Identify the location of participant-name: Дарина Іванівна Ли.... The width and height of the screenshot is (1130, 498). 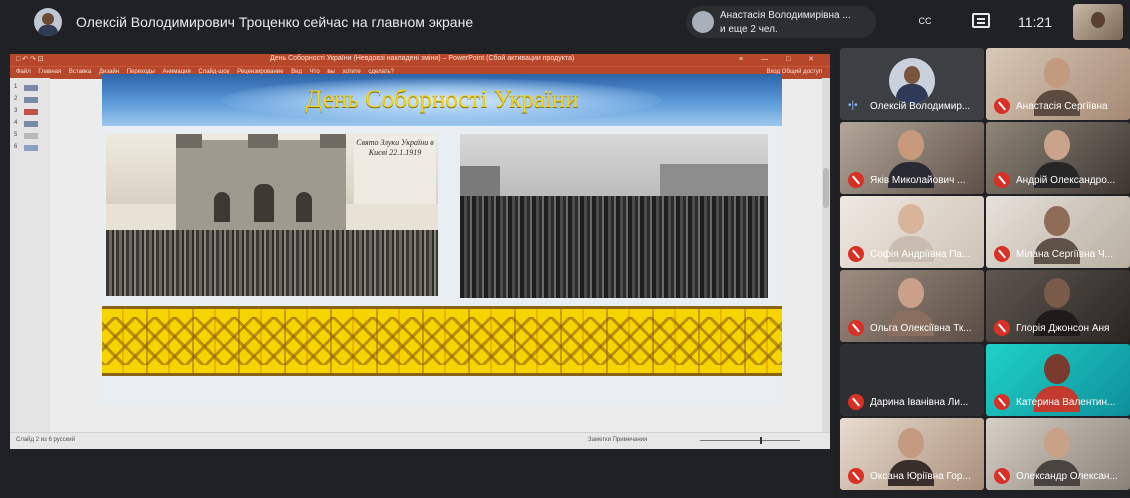
(919, 402).